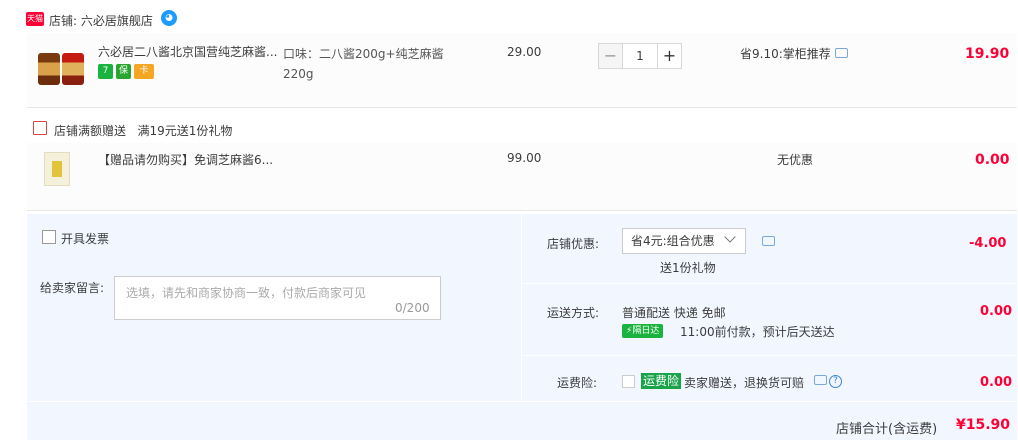  What do you see at coordinates (49, 237) in the screenshot?
I see `invoice-checkbox` at bounding box center [49, 237].